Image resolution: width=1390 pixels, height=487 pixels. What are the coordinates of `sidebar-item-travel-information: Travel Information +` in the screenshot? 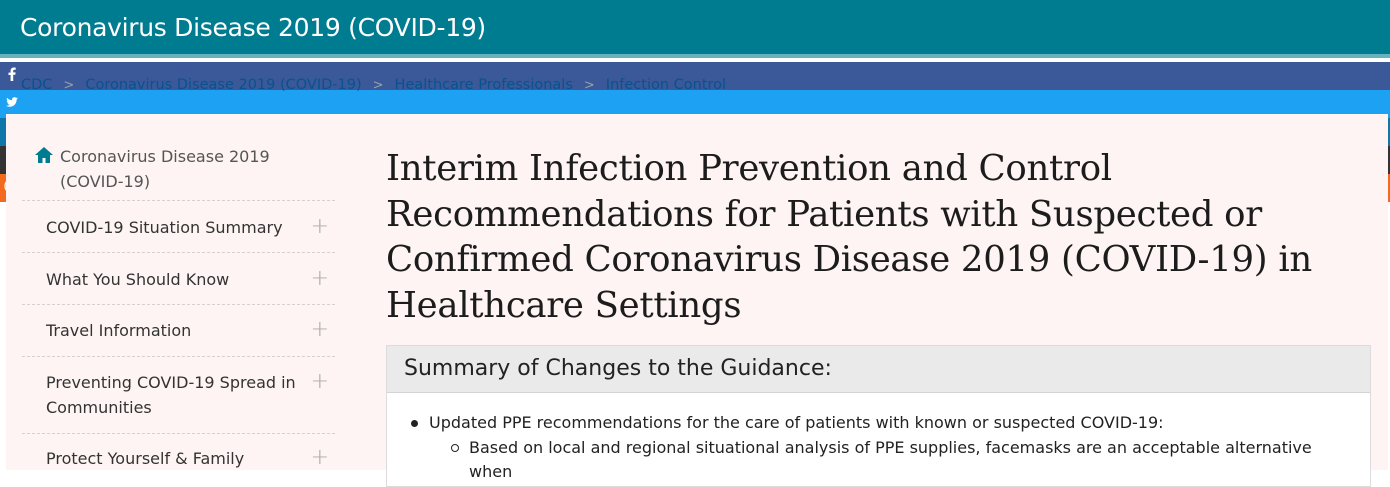 It's located at (178, 331).